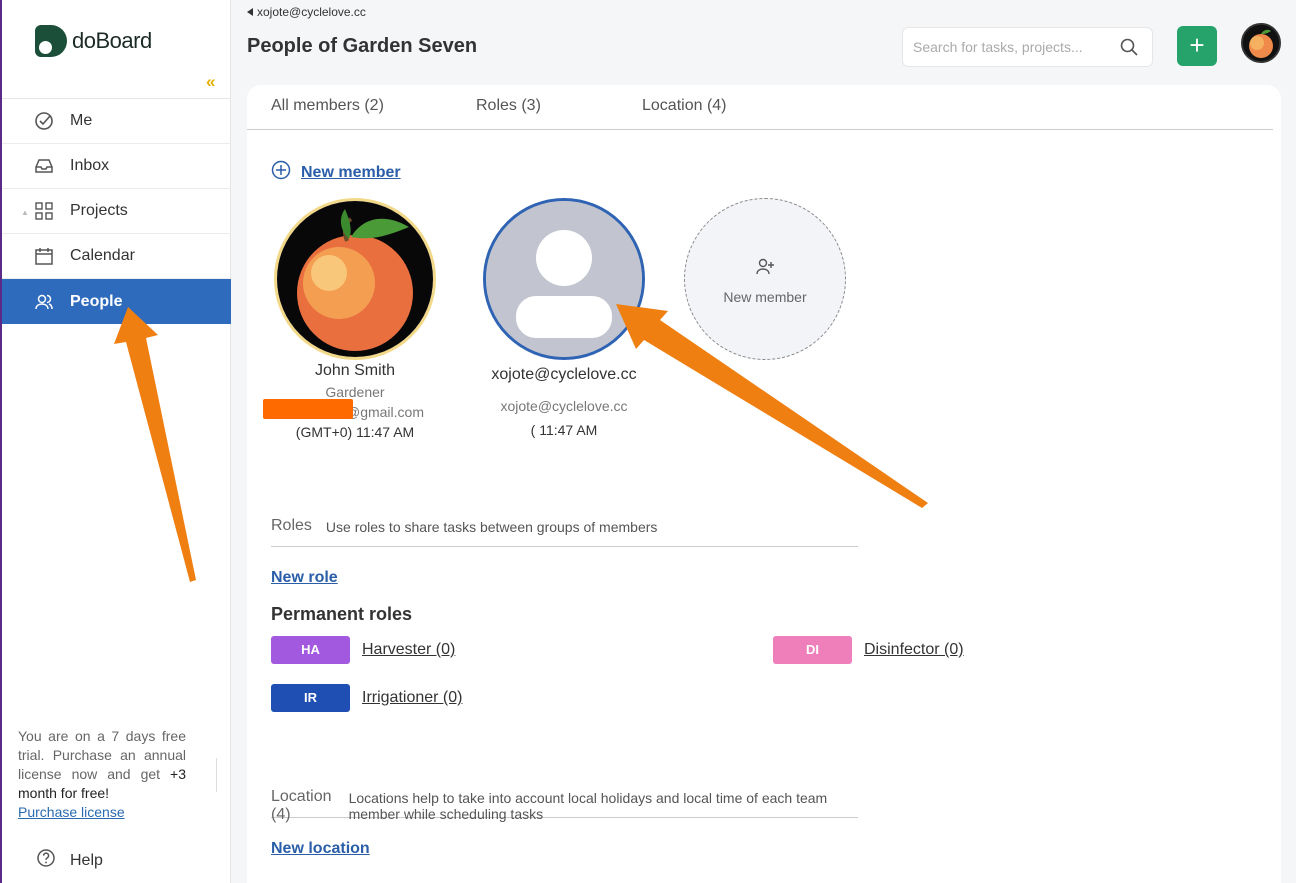 This screenshot has width=1296, height=883. Describe the element at coordinates (250, 12) in the screenshot. I see `back-arrow-icon` at that location.